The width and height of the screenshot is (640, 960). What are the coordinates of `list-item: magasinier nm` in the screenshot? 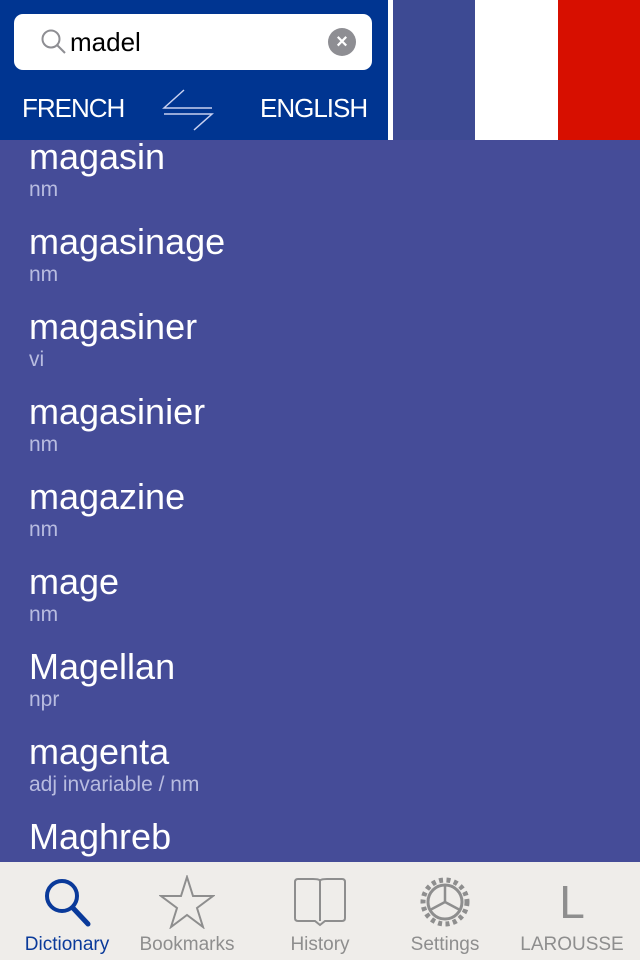 It's located at (320, 436).